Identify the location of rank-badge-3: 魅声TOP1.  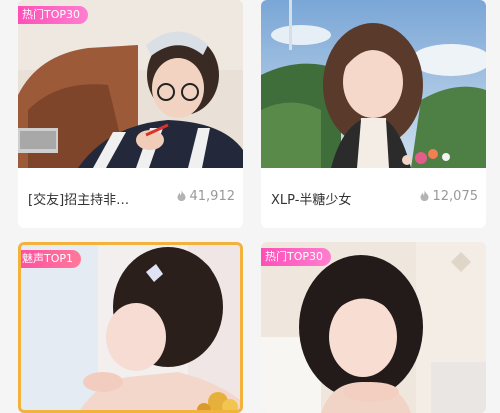
(50, 259).